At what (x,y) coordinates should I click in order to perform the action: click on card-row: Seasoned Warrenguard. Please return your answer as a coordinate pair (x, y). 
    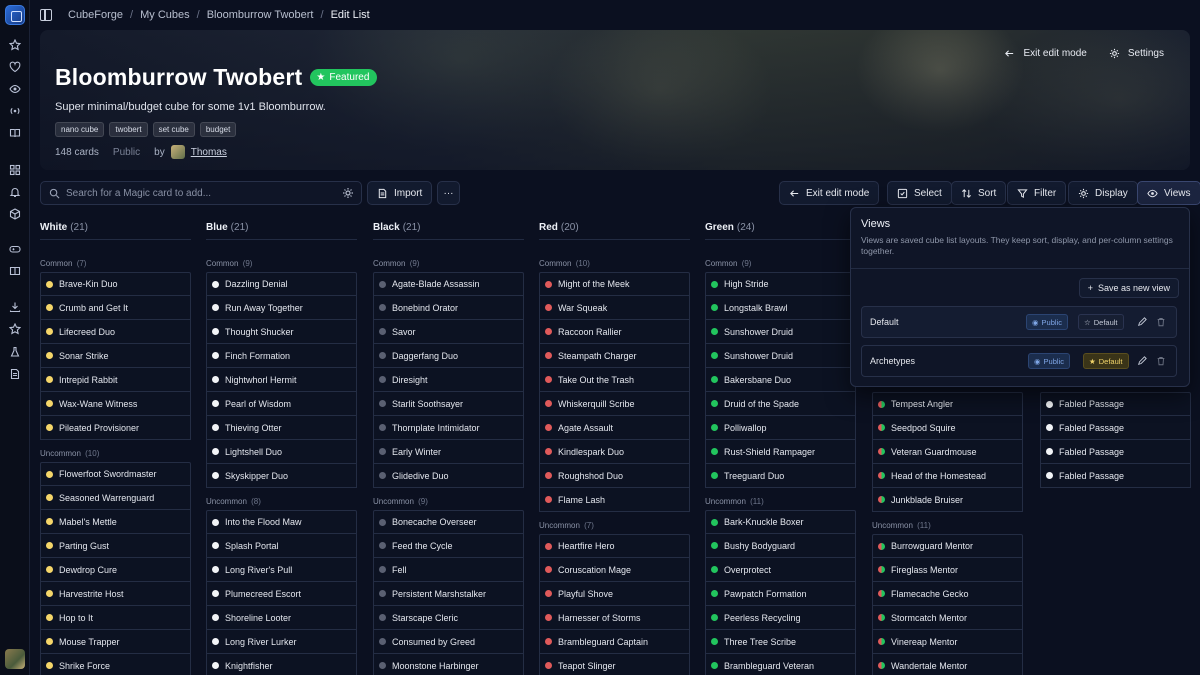
    Looking at the image, I should click on (115, 498).